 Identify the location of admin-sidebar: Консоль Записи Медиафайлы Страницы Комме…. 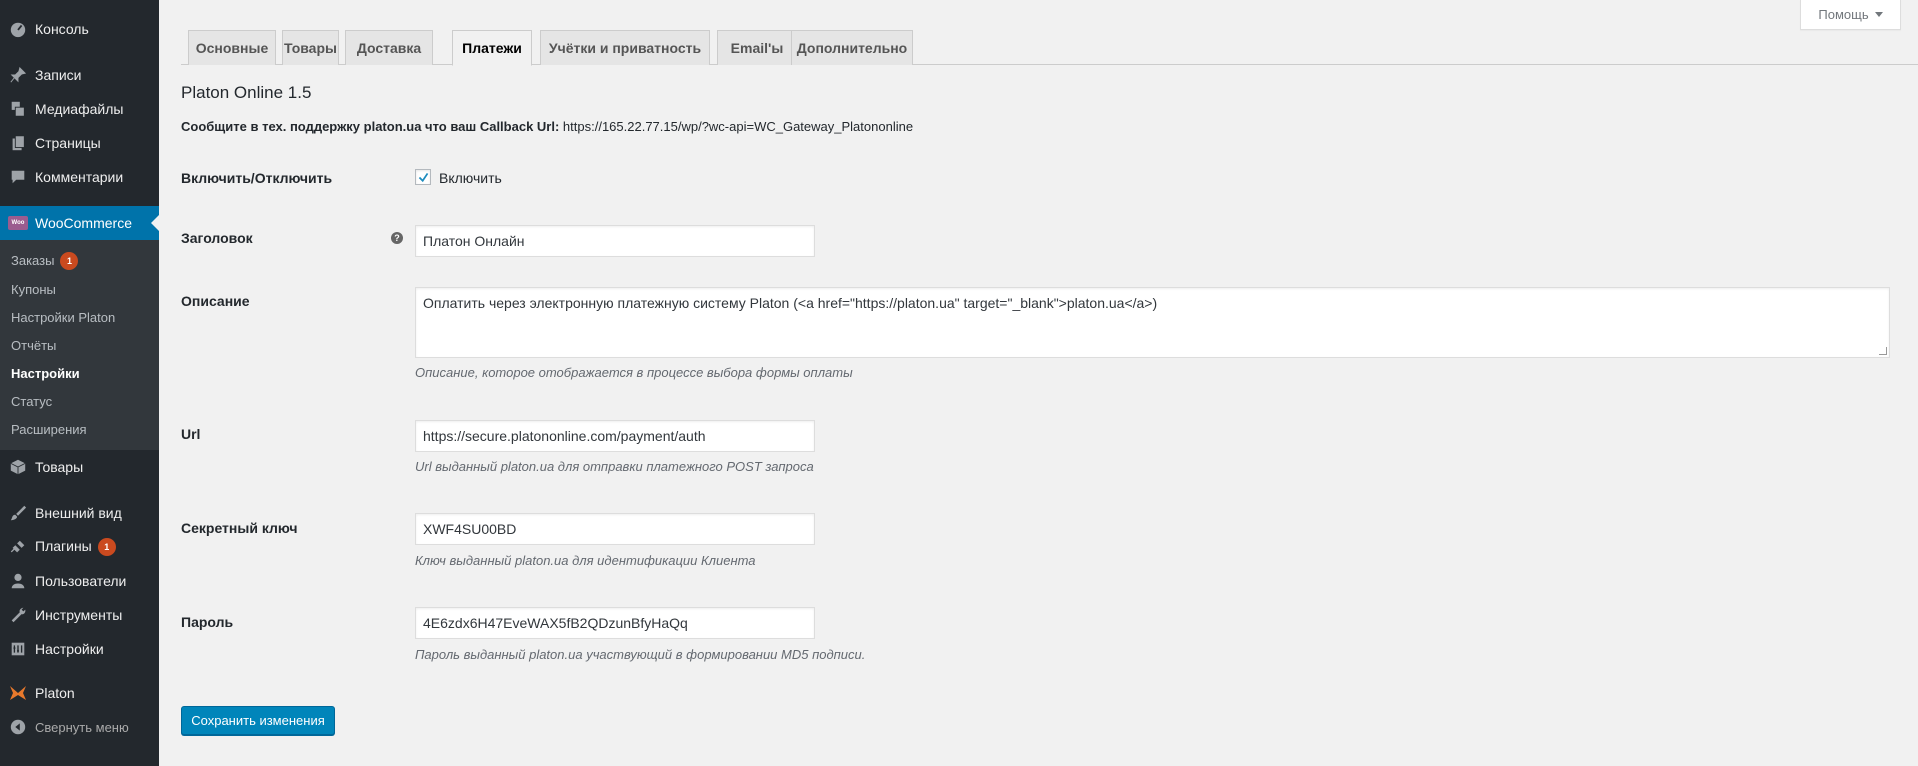
(79, 383).